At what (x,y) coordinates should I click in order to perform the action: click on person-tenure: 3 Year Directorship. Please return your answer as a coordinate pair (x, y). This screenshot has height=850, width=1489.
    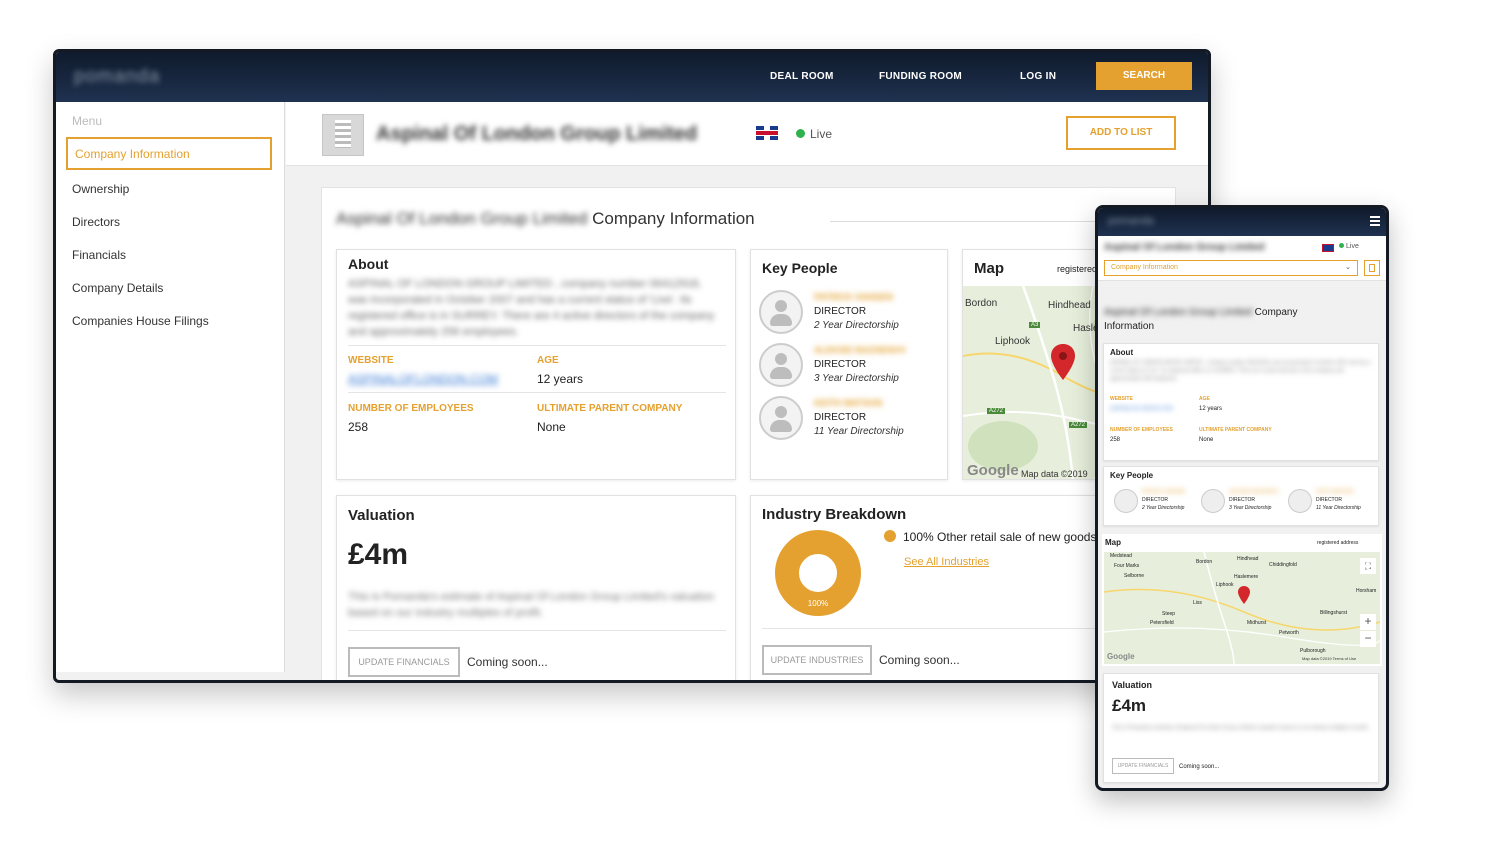
    Looking at the image, I should click on (856, 378).